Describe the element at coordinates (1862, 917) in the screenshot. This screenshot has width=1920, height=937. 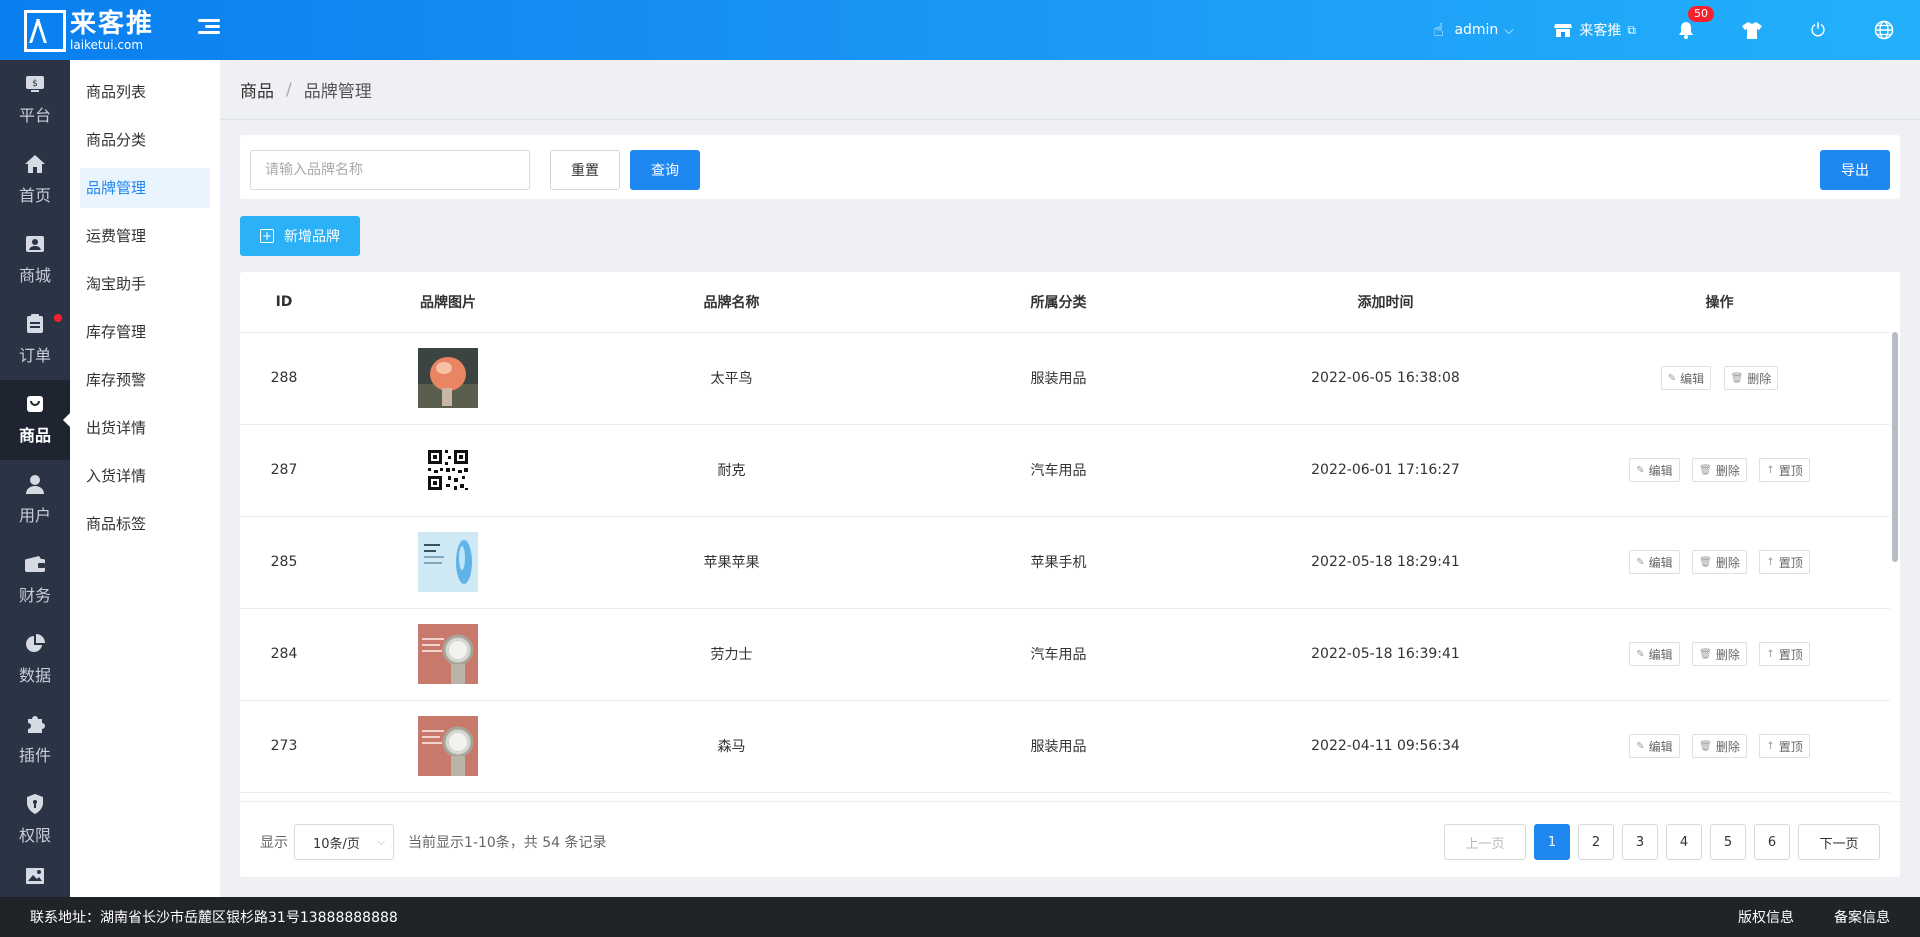
I see `record-link: 备案信息` at that location.